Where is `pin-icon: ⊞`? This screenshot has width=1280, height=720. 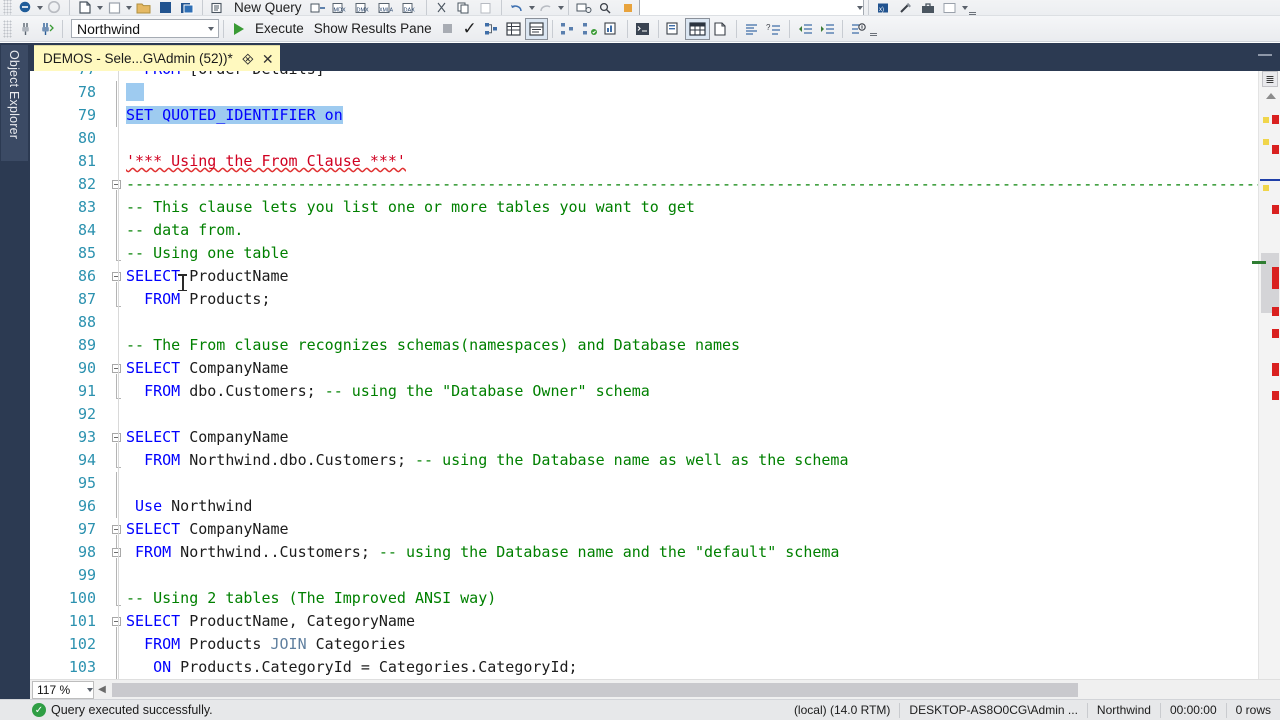
pin-icon: ⊞ is located at coordinates (247, 58).